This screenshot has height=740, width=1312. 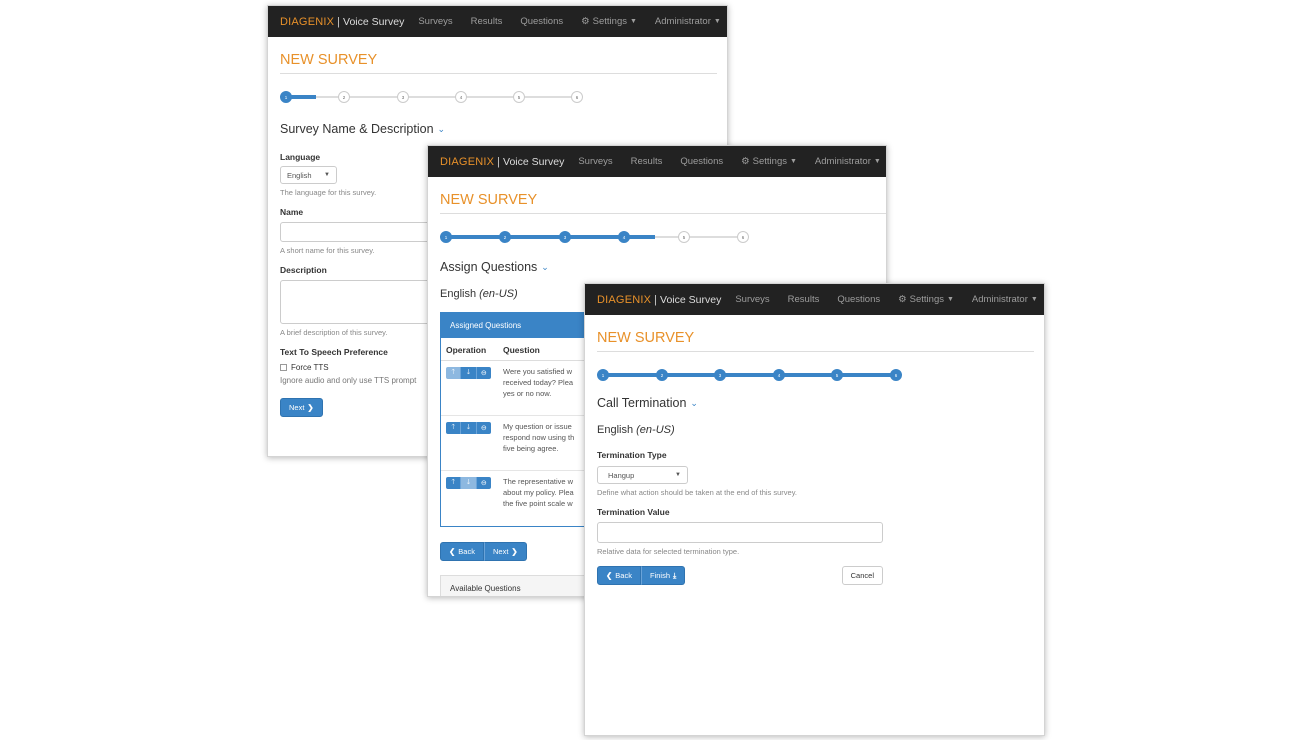 What do you see at coordinates (537, 426) in the screenshot?
I see `question-line: My question or issue` at bounding box center [537, 426].